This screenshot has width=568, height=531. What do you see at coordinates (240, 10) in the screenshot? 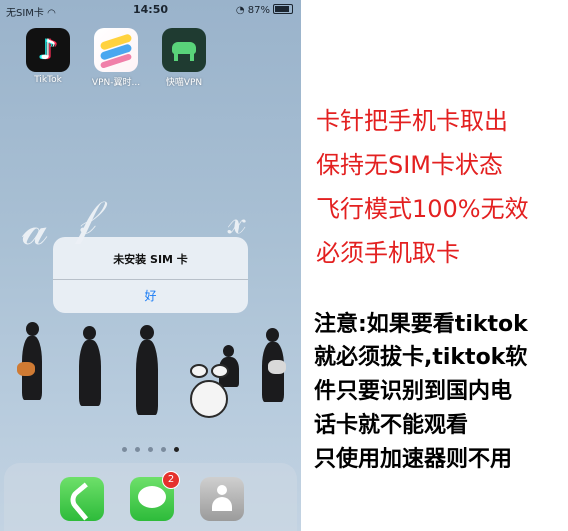
I see `alarm-icon: ◔` at bounding box center [240, 10].